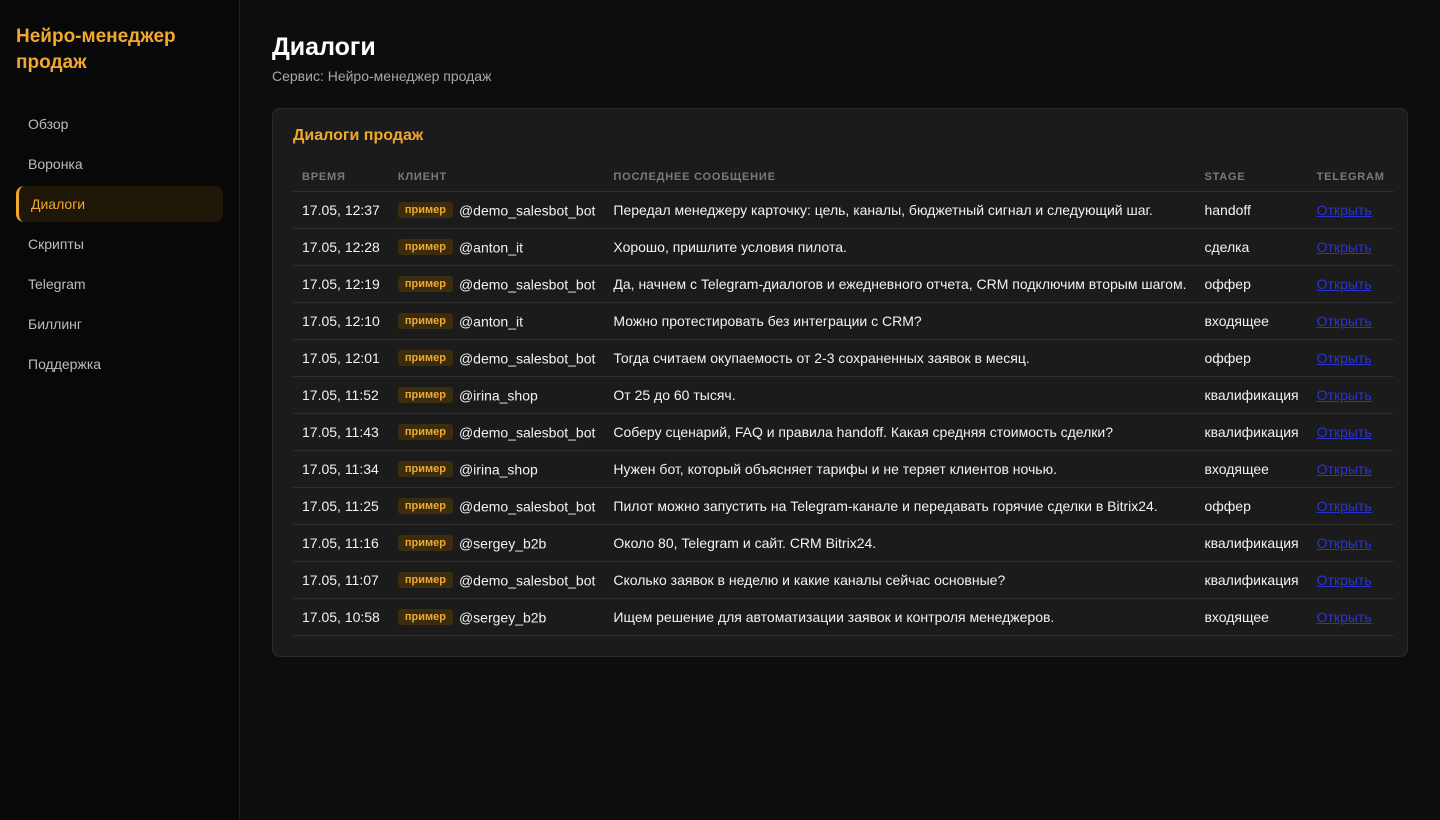 This screenshot has width=1440, height=820. What do you see at coordinates (341, 395) in the screenshot?
I see `cell-time: 17.05, 11:52` at bounding box center [341, 395].